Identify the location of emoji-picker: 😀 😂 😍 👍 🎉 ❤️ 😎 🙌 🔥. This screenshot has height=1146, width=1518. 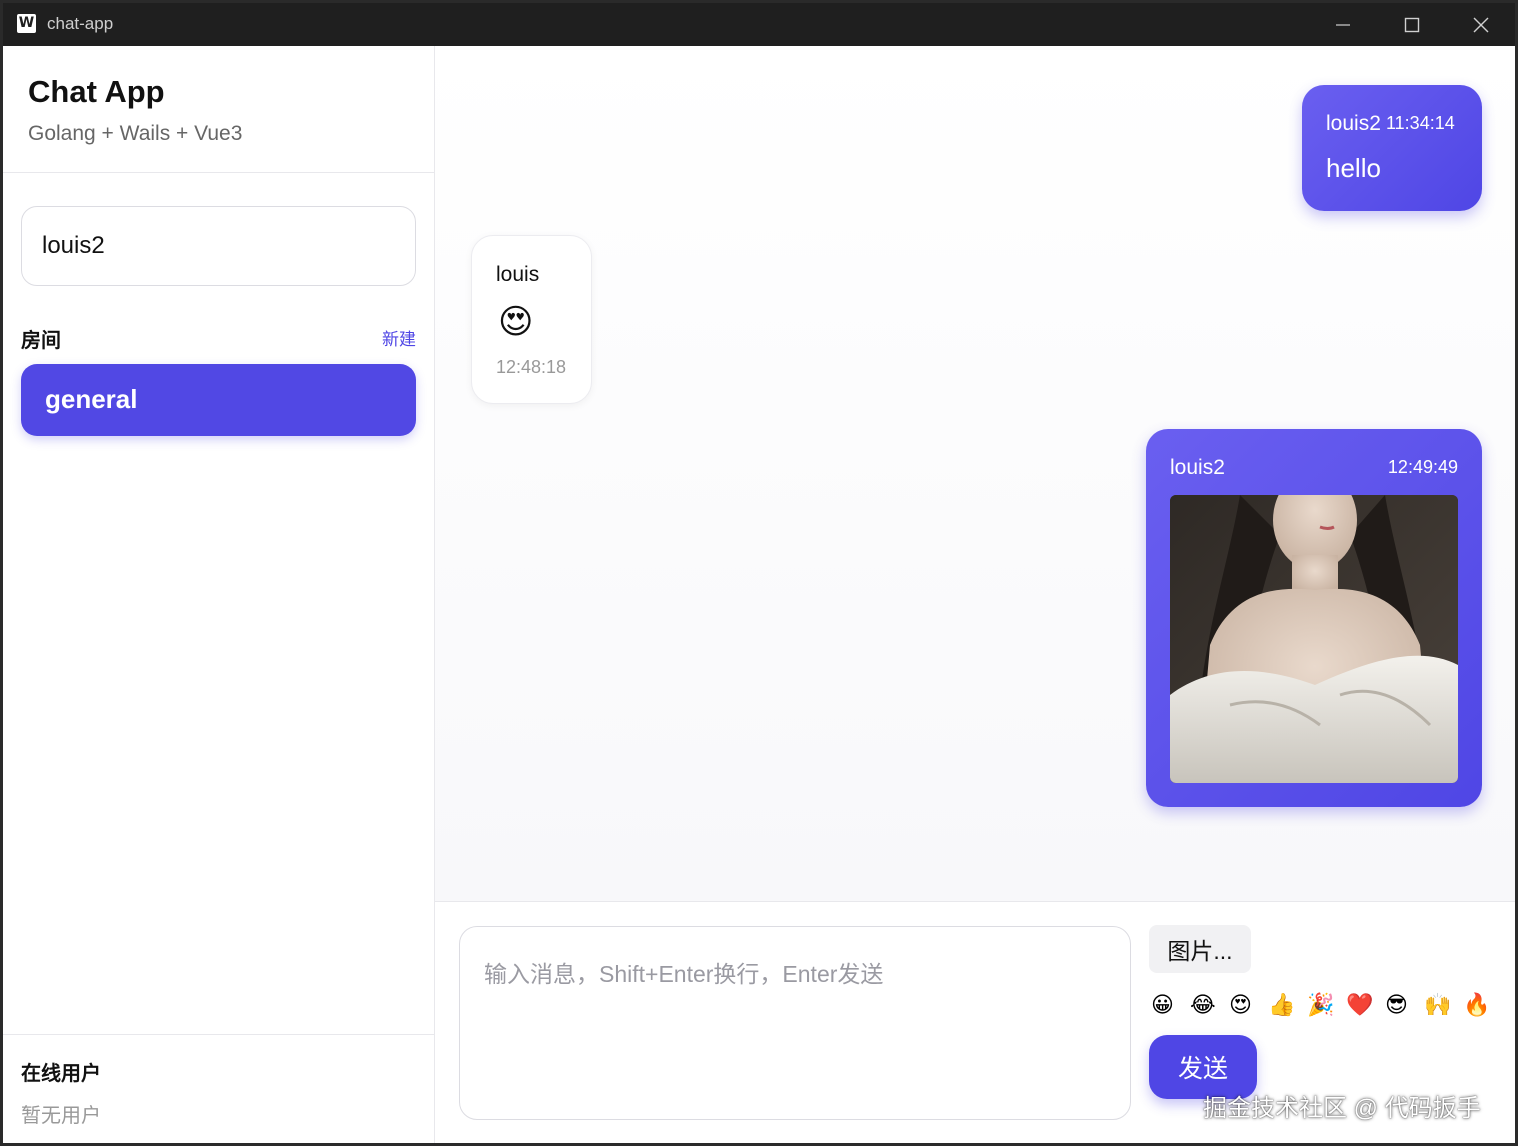
(1326, 1005).